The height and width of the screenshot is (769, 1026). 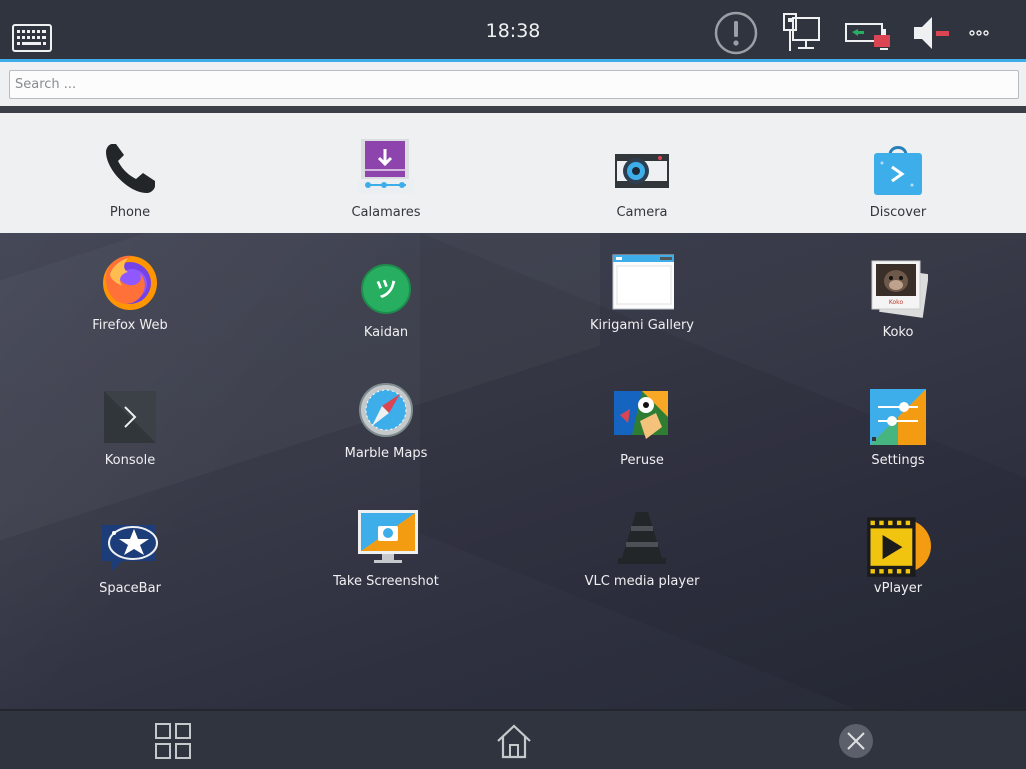 I want to click on svg-text: ツ, so click(x=386, y=290).